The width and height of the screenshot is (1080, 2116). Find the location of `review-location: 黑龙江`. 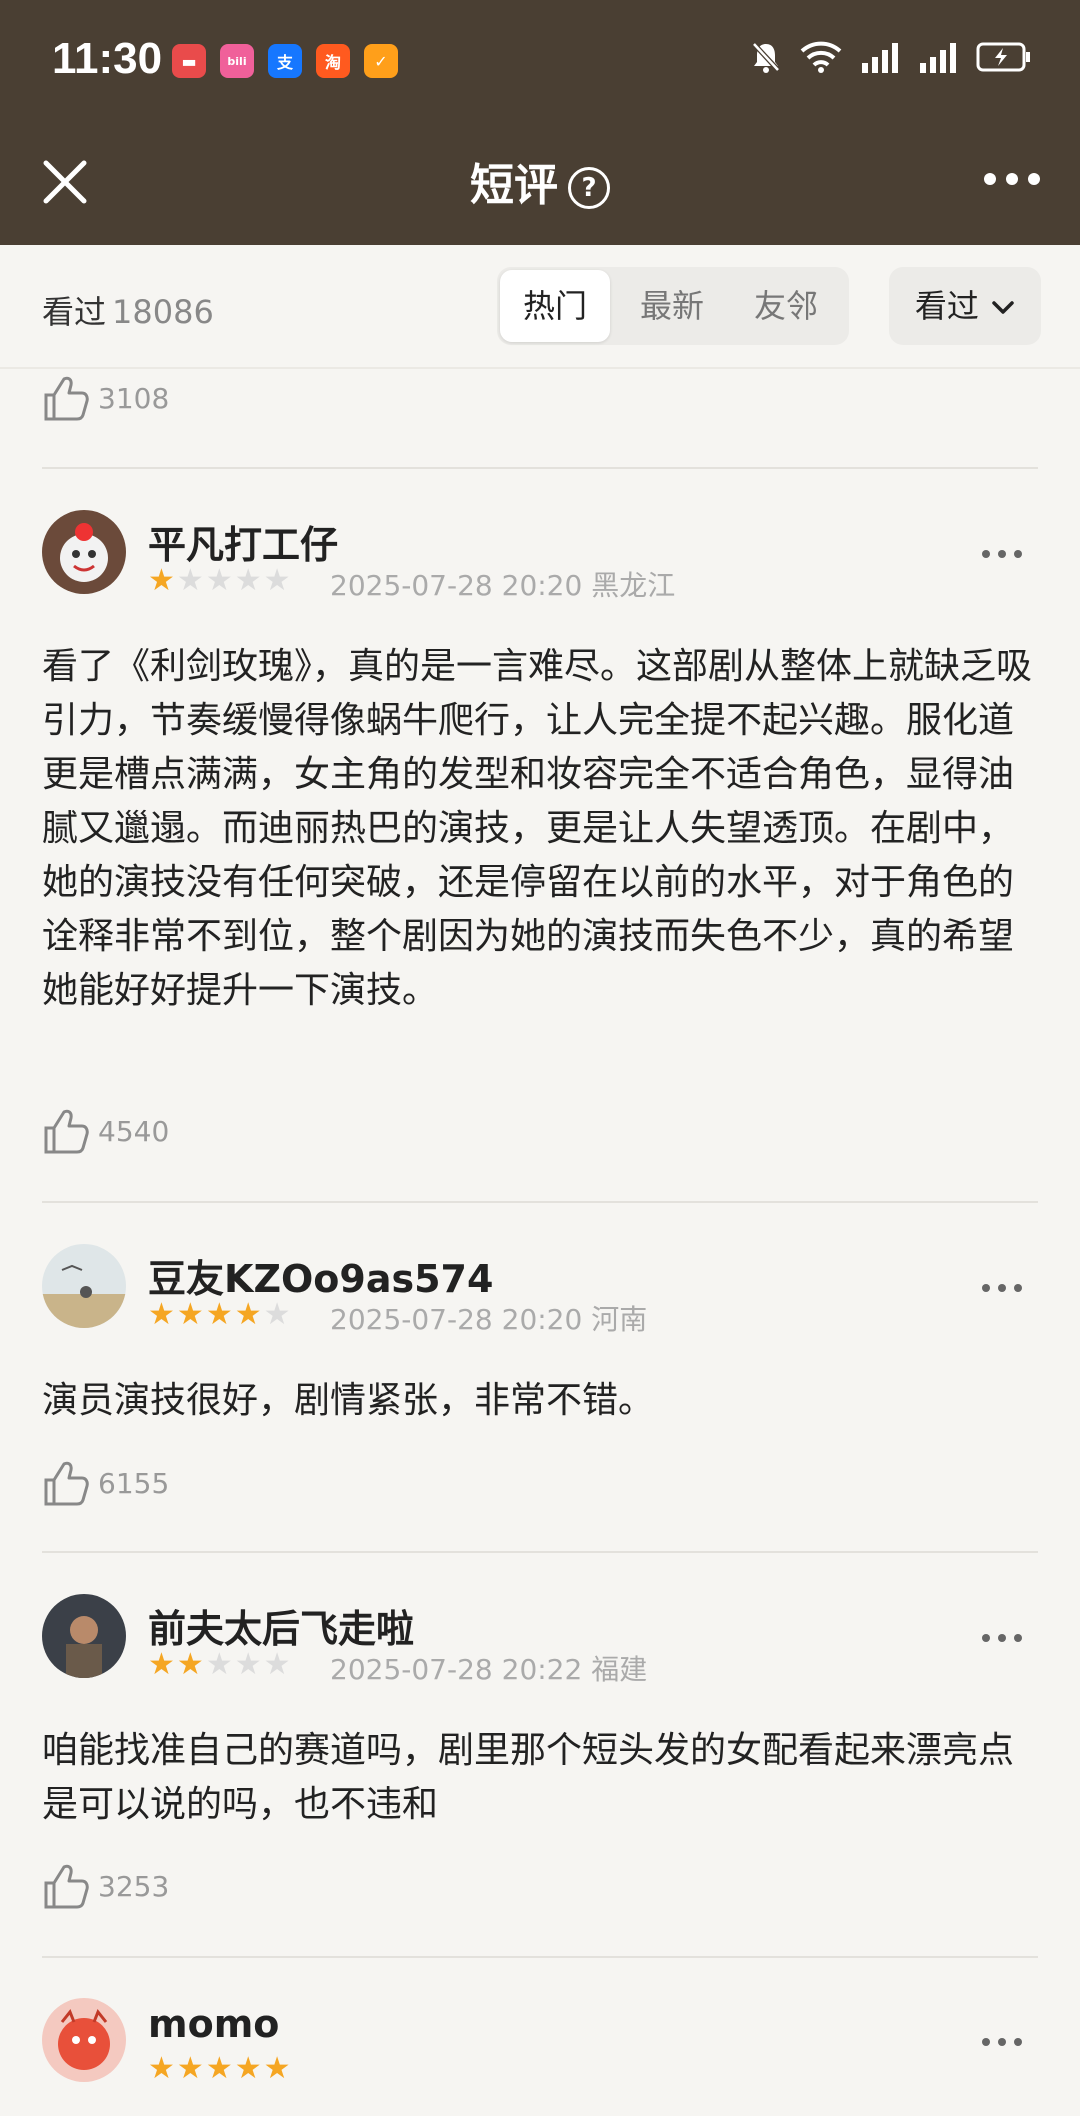

review-location: 黑龙江 is located at coordinates (633, 585).